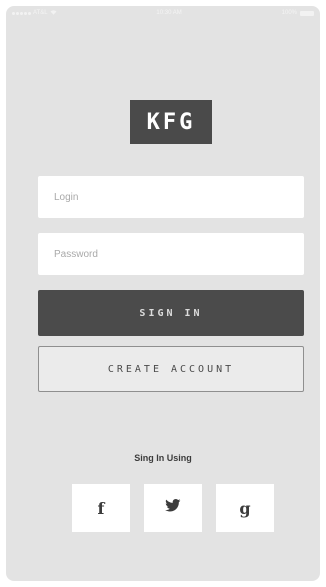 This screenshot has width=326, height=587. Describe the element at coordinates (40, 13) in the screenshot. I see `carrier-label: AT&L` at that location.